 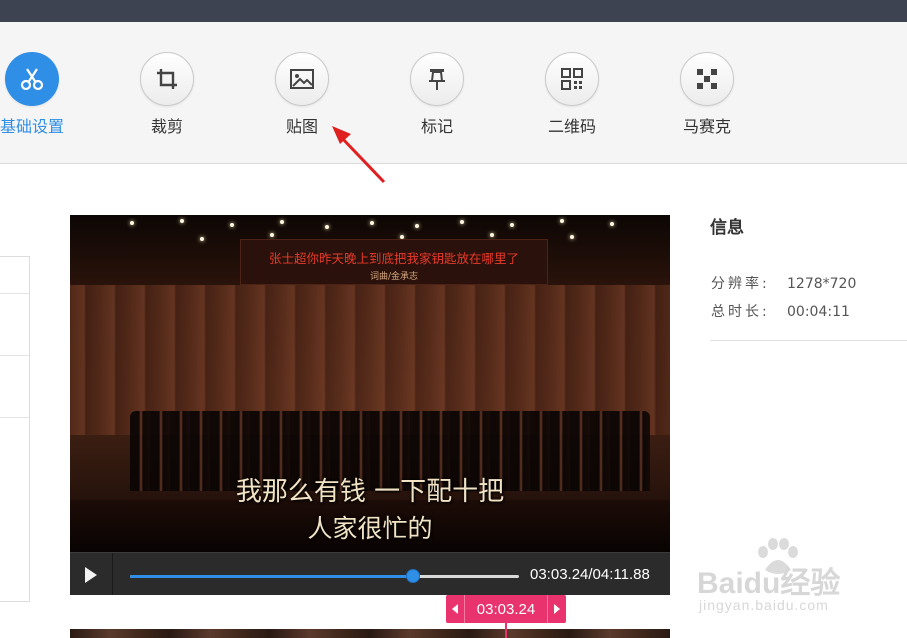 What do you see at coordinates (15, 429) in the screenshot?
I see `file-list-panel` at bounding box center [15, 429].